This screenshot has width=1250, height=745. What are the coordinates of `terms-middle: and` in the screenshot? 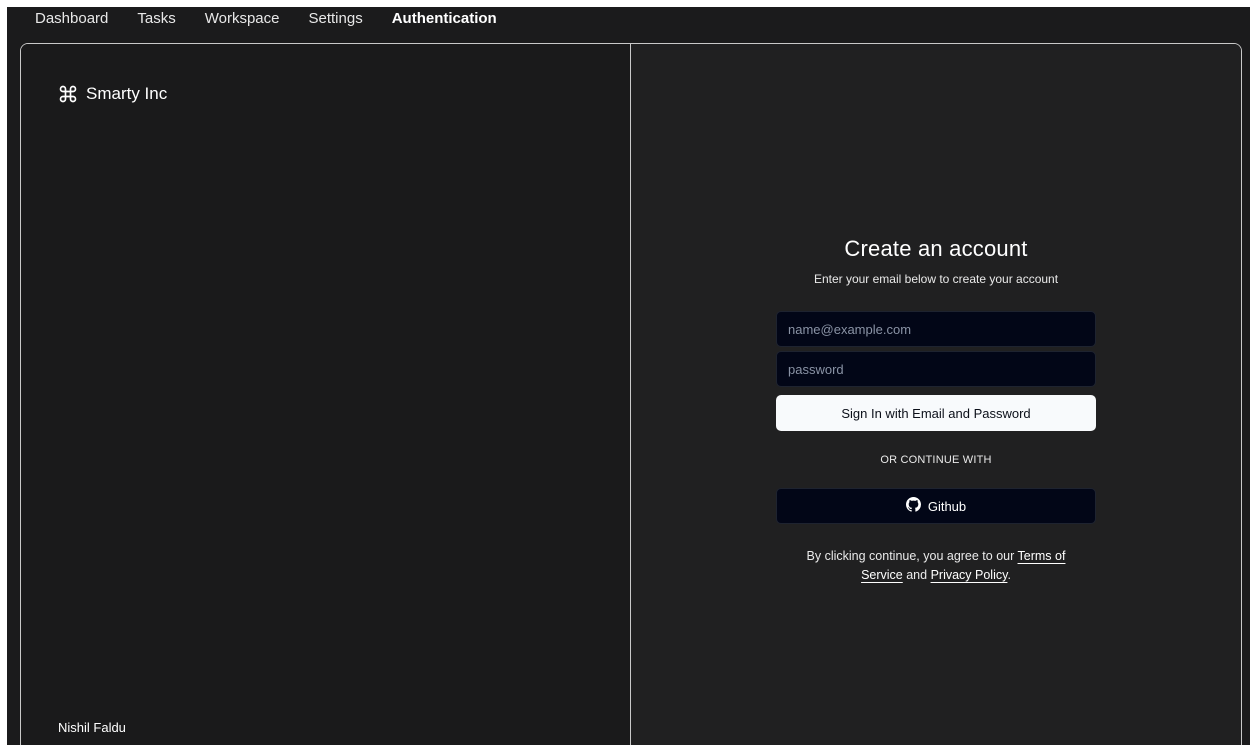 It's located at (916, 575).